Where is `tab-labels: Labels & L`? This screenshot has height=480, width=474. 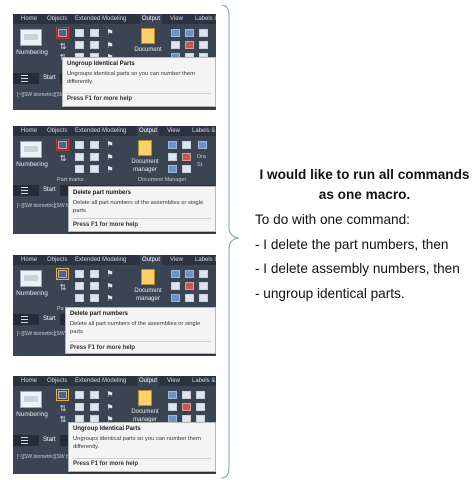 tab-labels: Labels & L is located at coordinates (203, 131).